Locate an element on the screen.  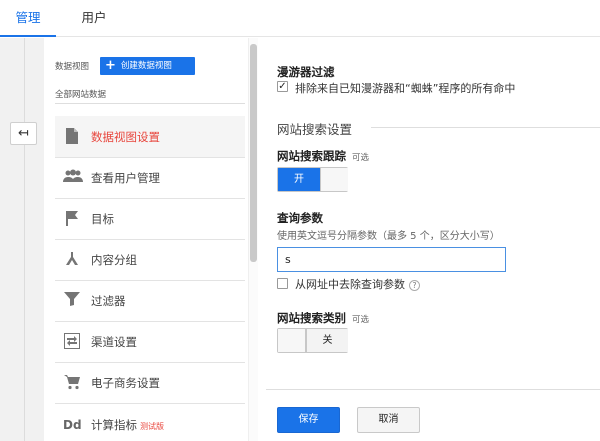
category-label-text: 网站搜索类别 is located at coordinates (311, 318).